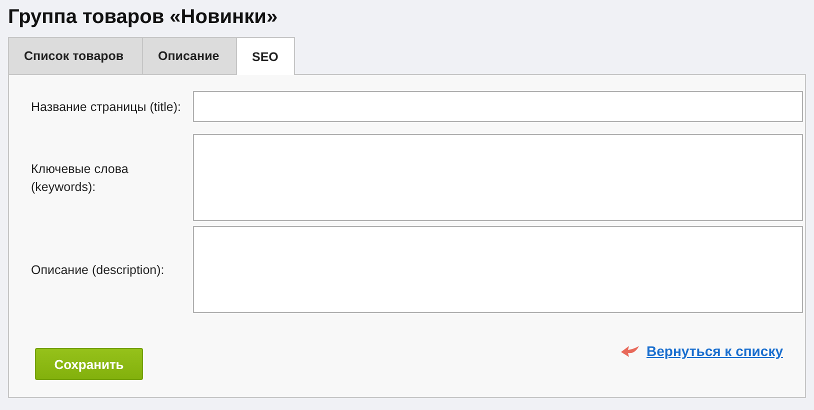 The height and width of the screenshot is (410, 814). What do you see at coordinates (629, 351) in the screenshot?
I see `arrow-icon` at bounding box center [629, 351].